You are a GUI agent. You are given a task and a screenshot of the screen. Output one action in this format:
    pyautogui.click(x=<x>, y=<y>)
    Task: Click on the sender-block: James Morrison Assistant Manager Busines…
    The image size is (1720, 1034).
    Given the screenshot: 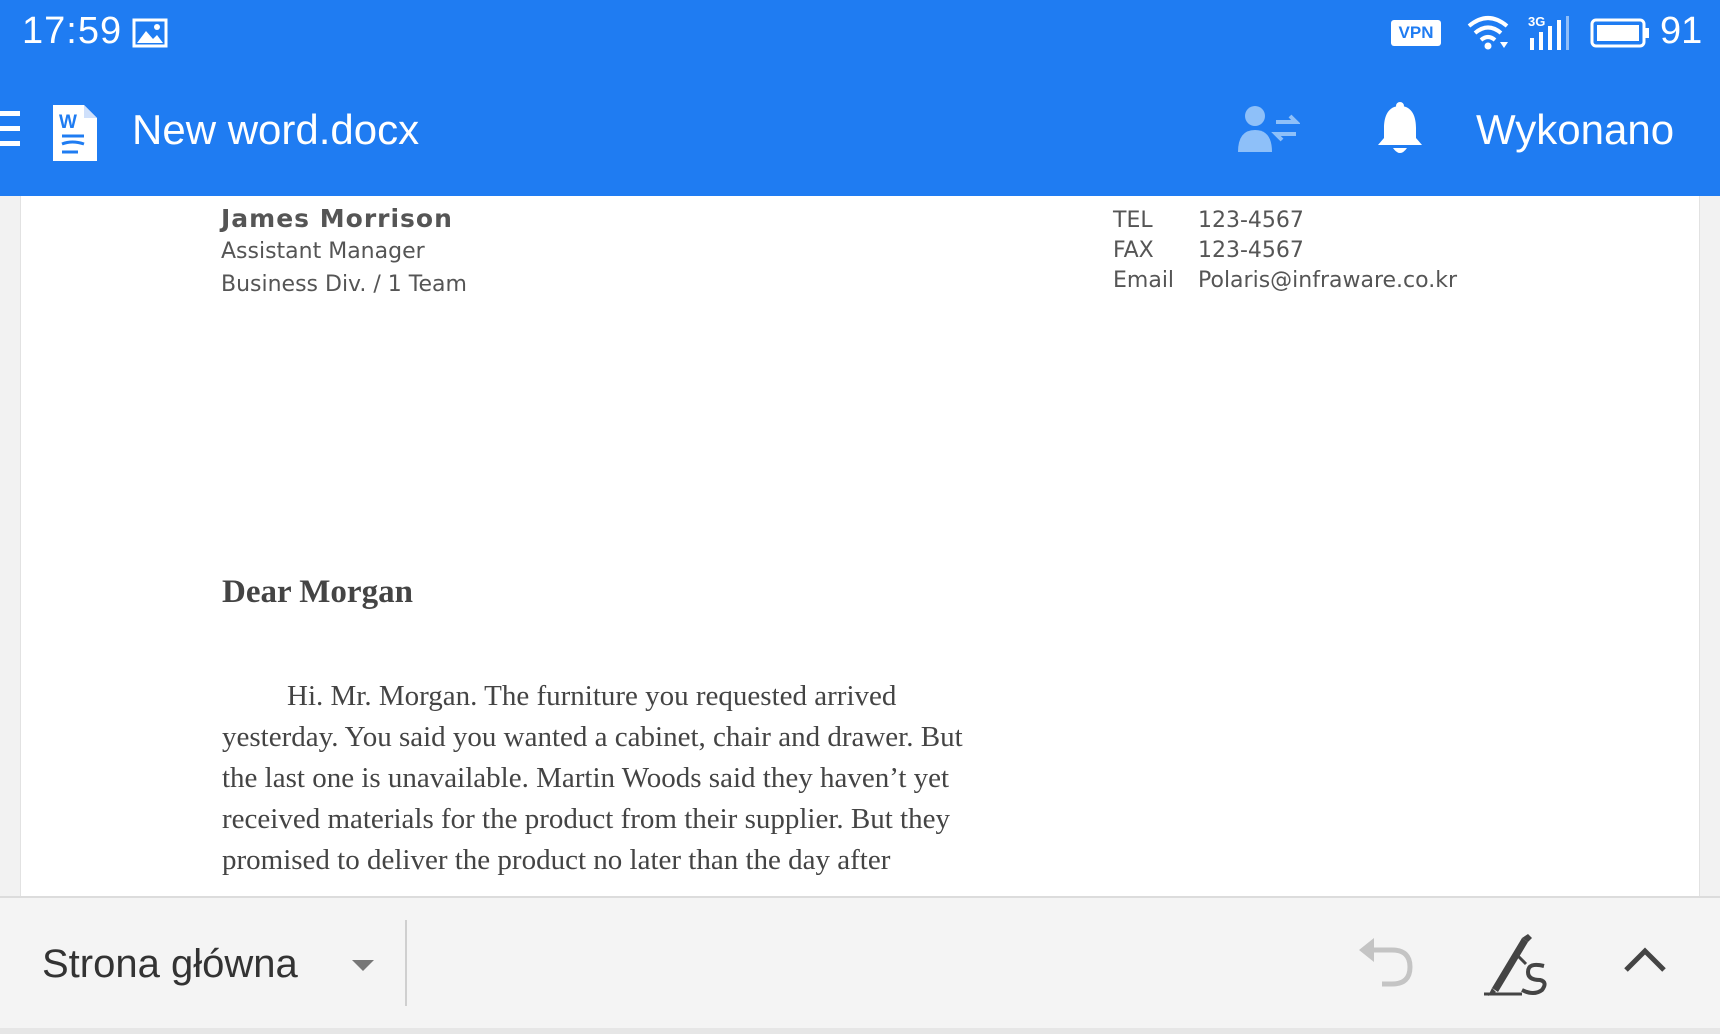 What is the action you would take?
    pyautogui.click(x=344, y=254)
    